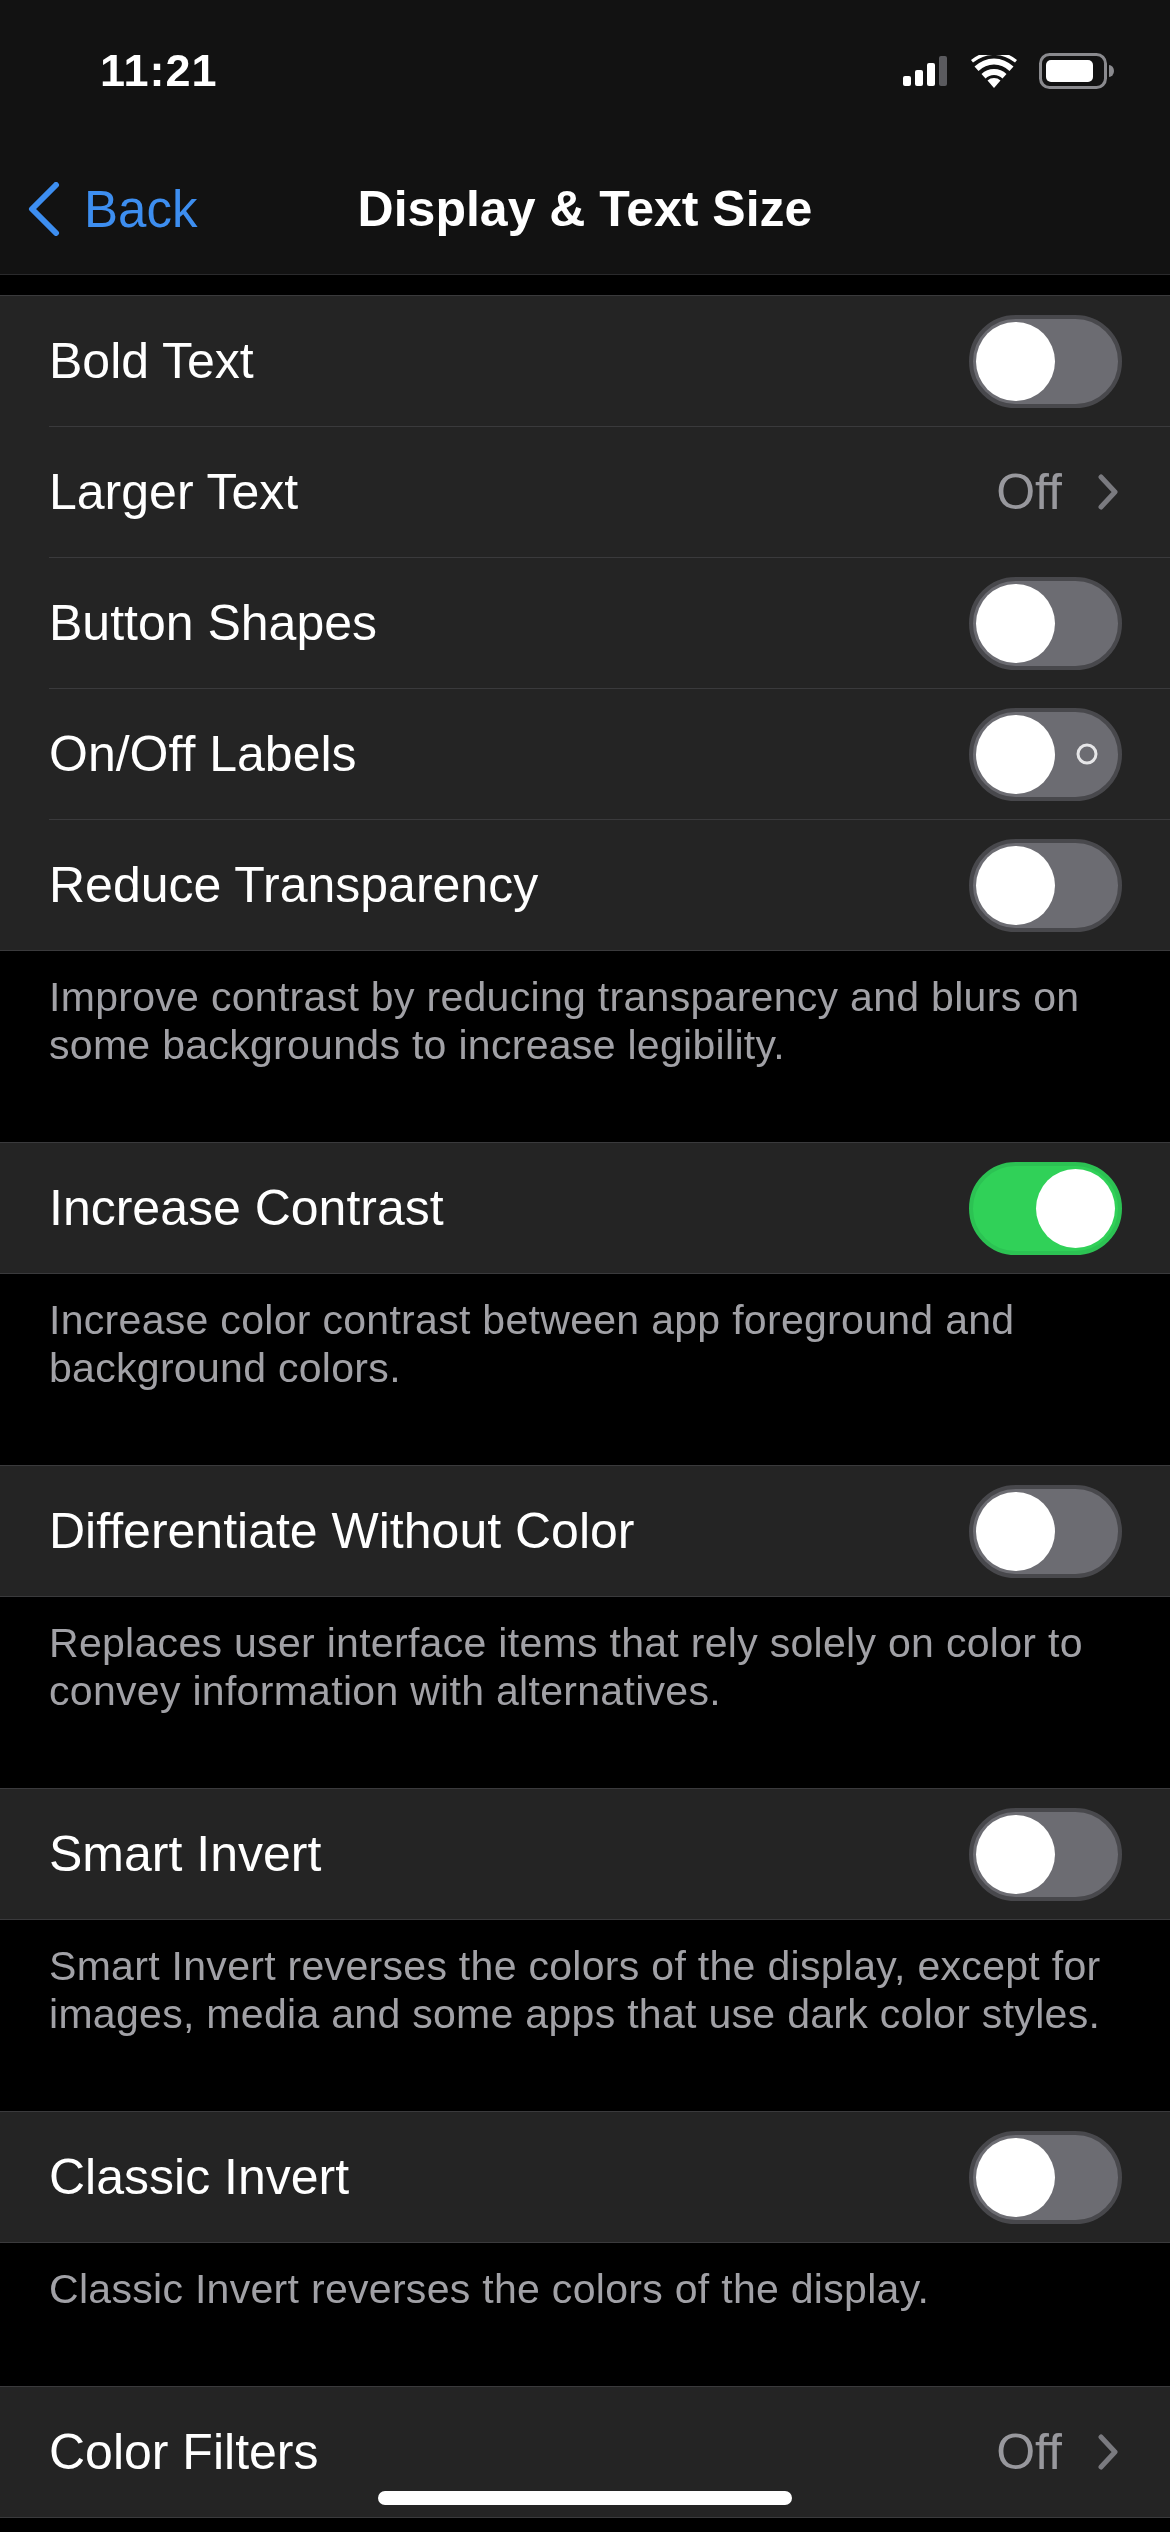 This screenshot has height=2532, width=1170. I want to click on wifi-icon, so click(994, 71).